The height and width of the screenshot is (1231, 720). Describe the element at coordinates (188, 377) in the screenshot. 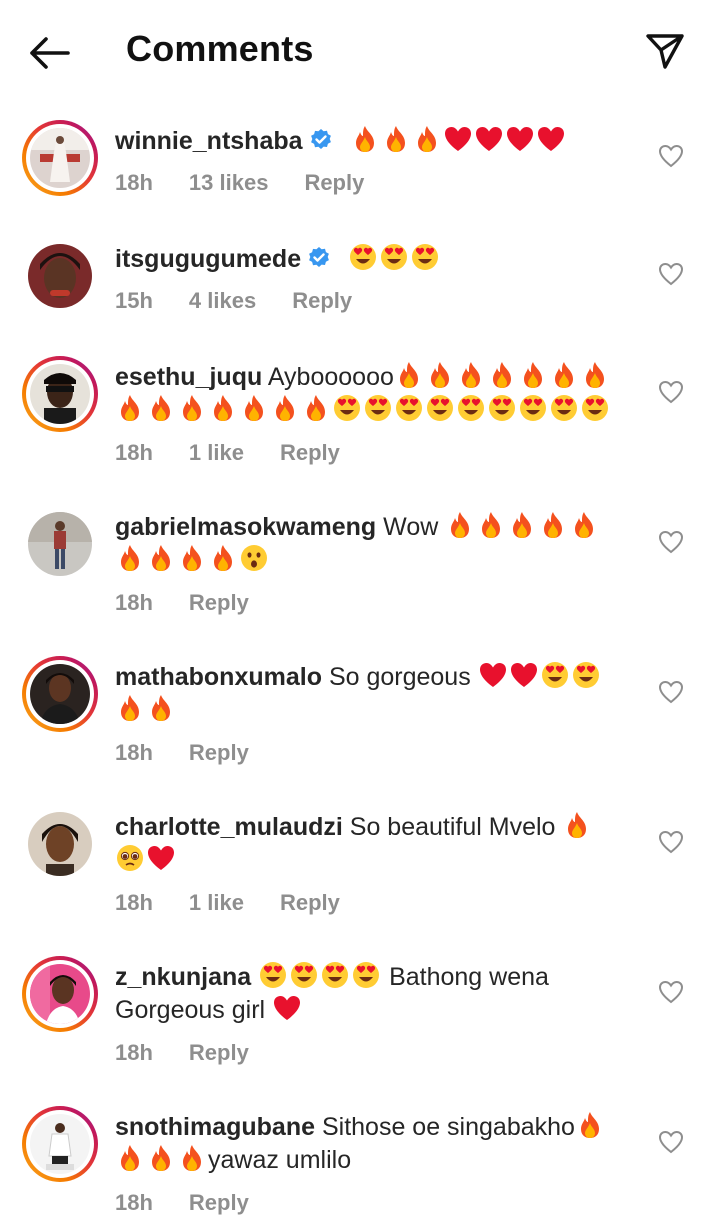

I see `username: esethu_juqu` at that location.